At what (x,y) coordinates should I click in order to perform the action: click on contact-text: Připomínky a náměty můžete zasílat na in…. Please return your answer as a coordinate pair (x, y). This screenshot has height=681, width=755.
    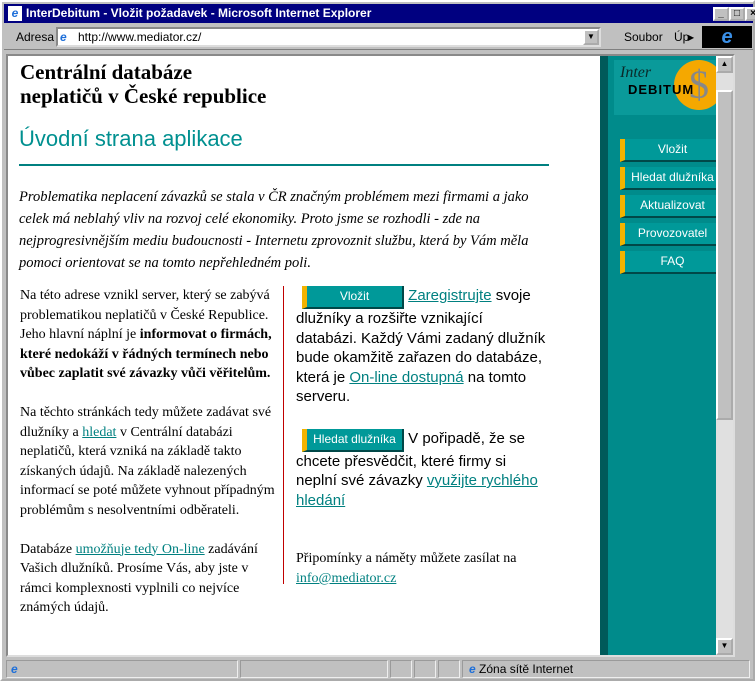
    Looking at the image, I should click on (421, 569).